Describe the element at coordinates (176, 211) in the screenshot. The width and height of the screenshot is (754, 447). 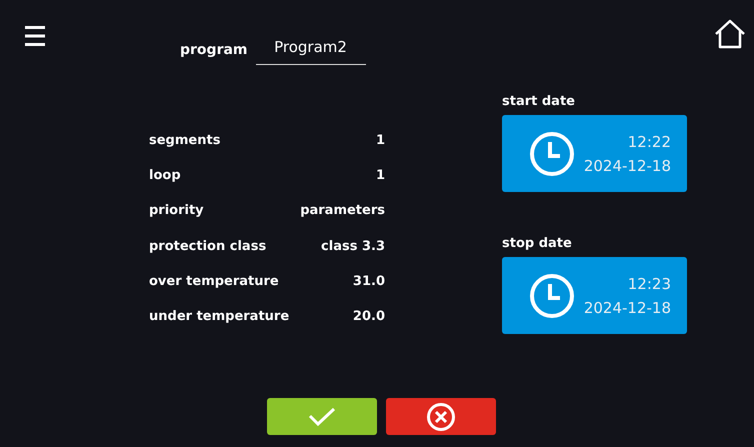
I see `parameter-label: priority` at that location.